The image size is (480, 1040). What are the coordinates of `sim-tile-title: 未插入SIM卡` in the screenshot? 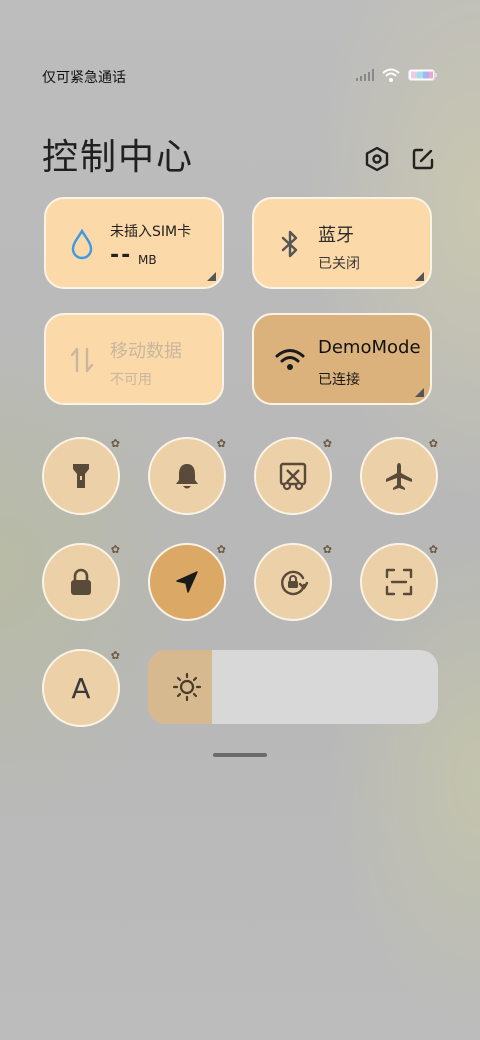 It's located at (151, 232).